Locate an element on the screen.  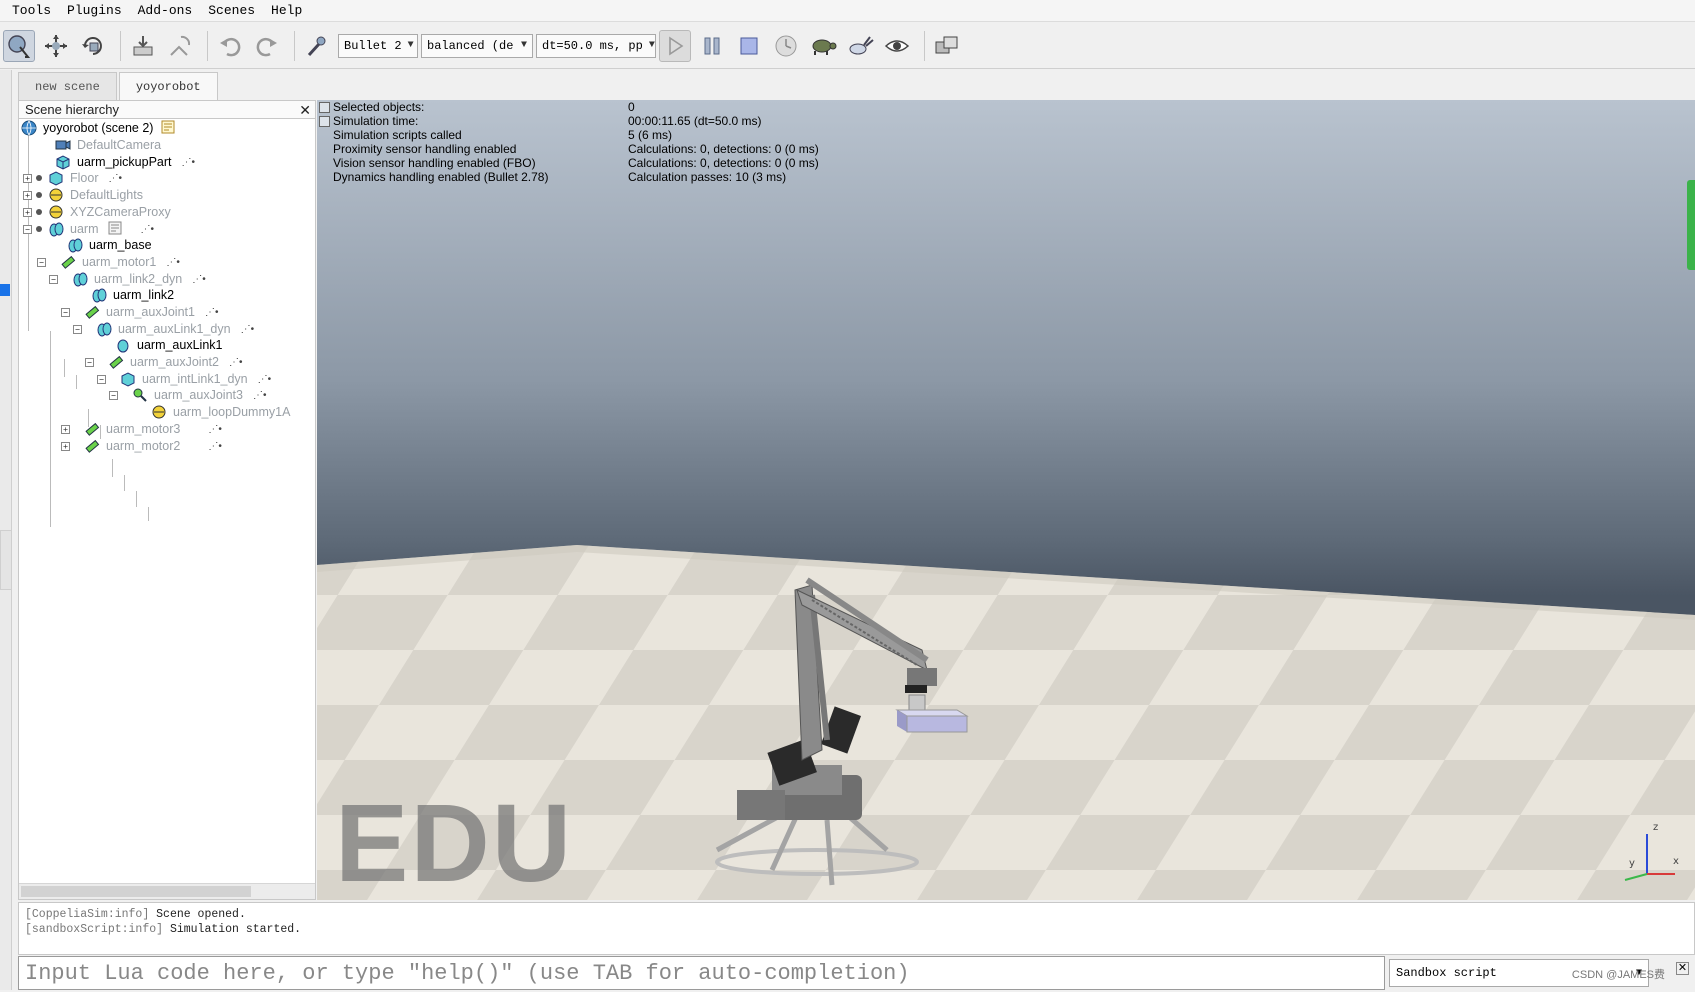
wrench-icon is located at coordinates (316, 46).